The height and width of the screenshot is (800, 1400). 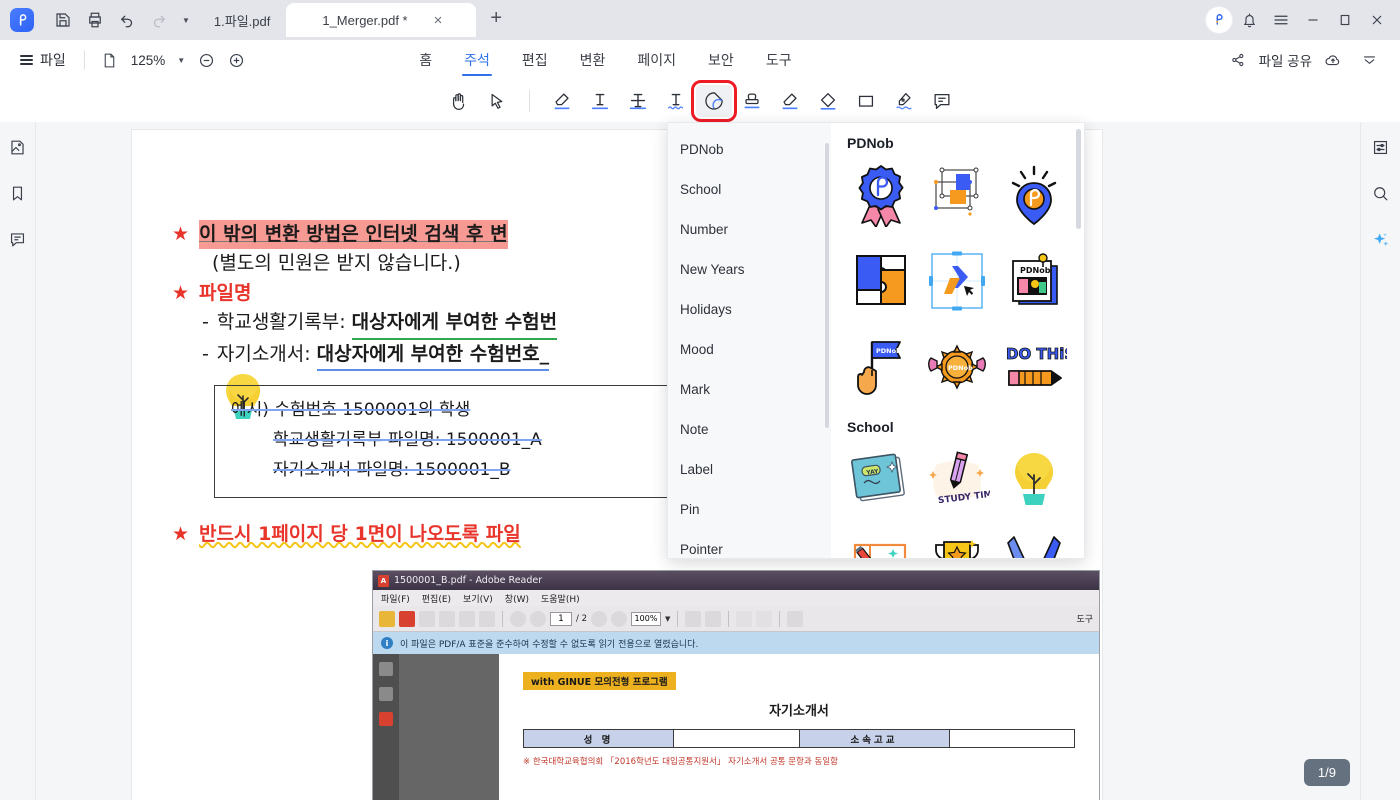 I want to click on sticker-pdnob-logo-selection, so click(x=957, y=281).